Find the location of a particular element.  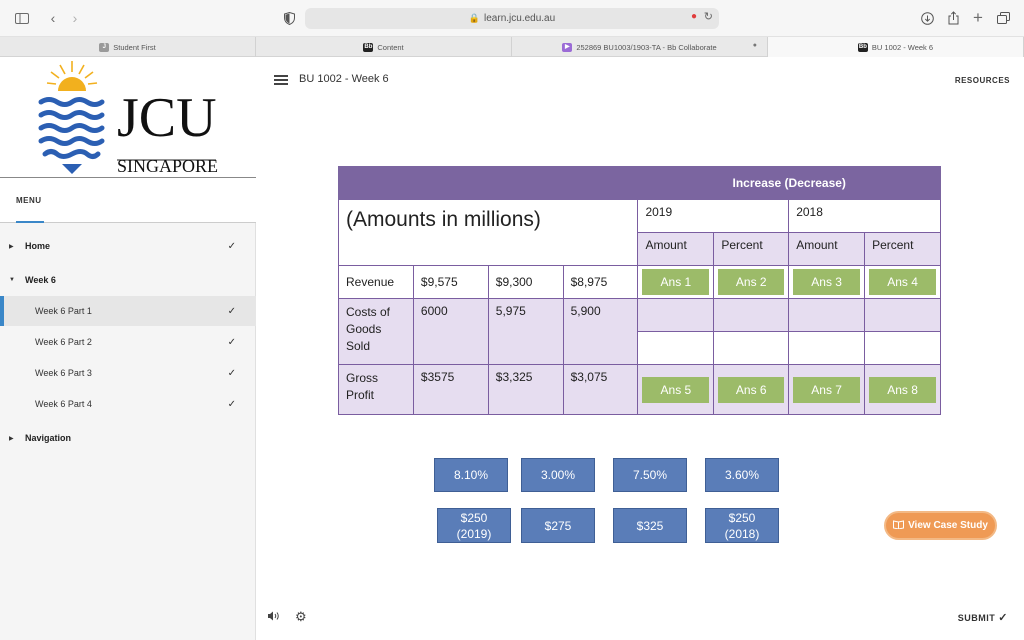

answer-drop-zone: Ans 8 is located at coordinates (902, 389).